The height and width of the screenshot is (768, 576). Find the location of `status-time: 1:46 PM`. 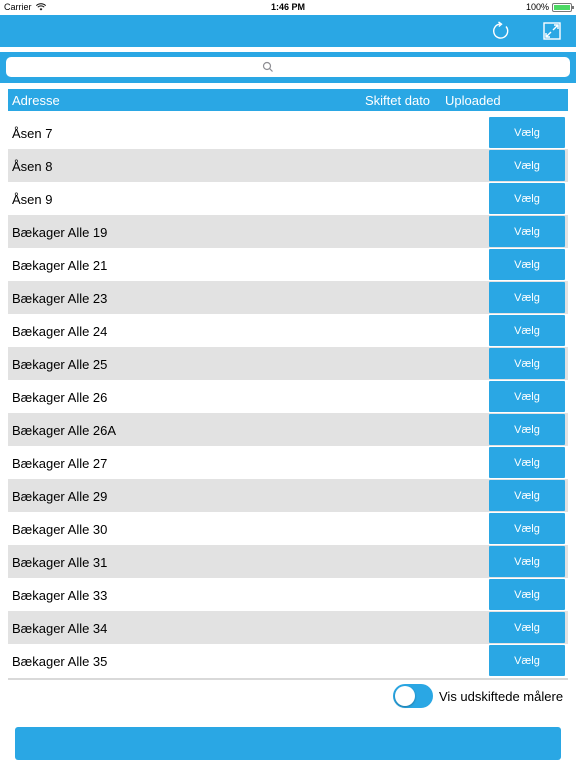

status-time: 1:46 PM is located at coordinates (287, 7).